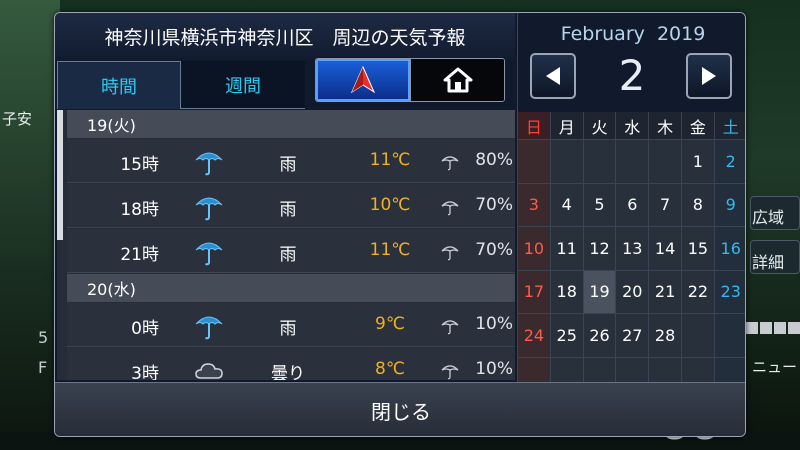  Describe the element at coordinates (139, 255) in the screenshot. I see `forecast-time: 21時` at that location.